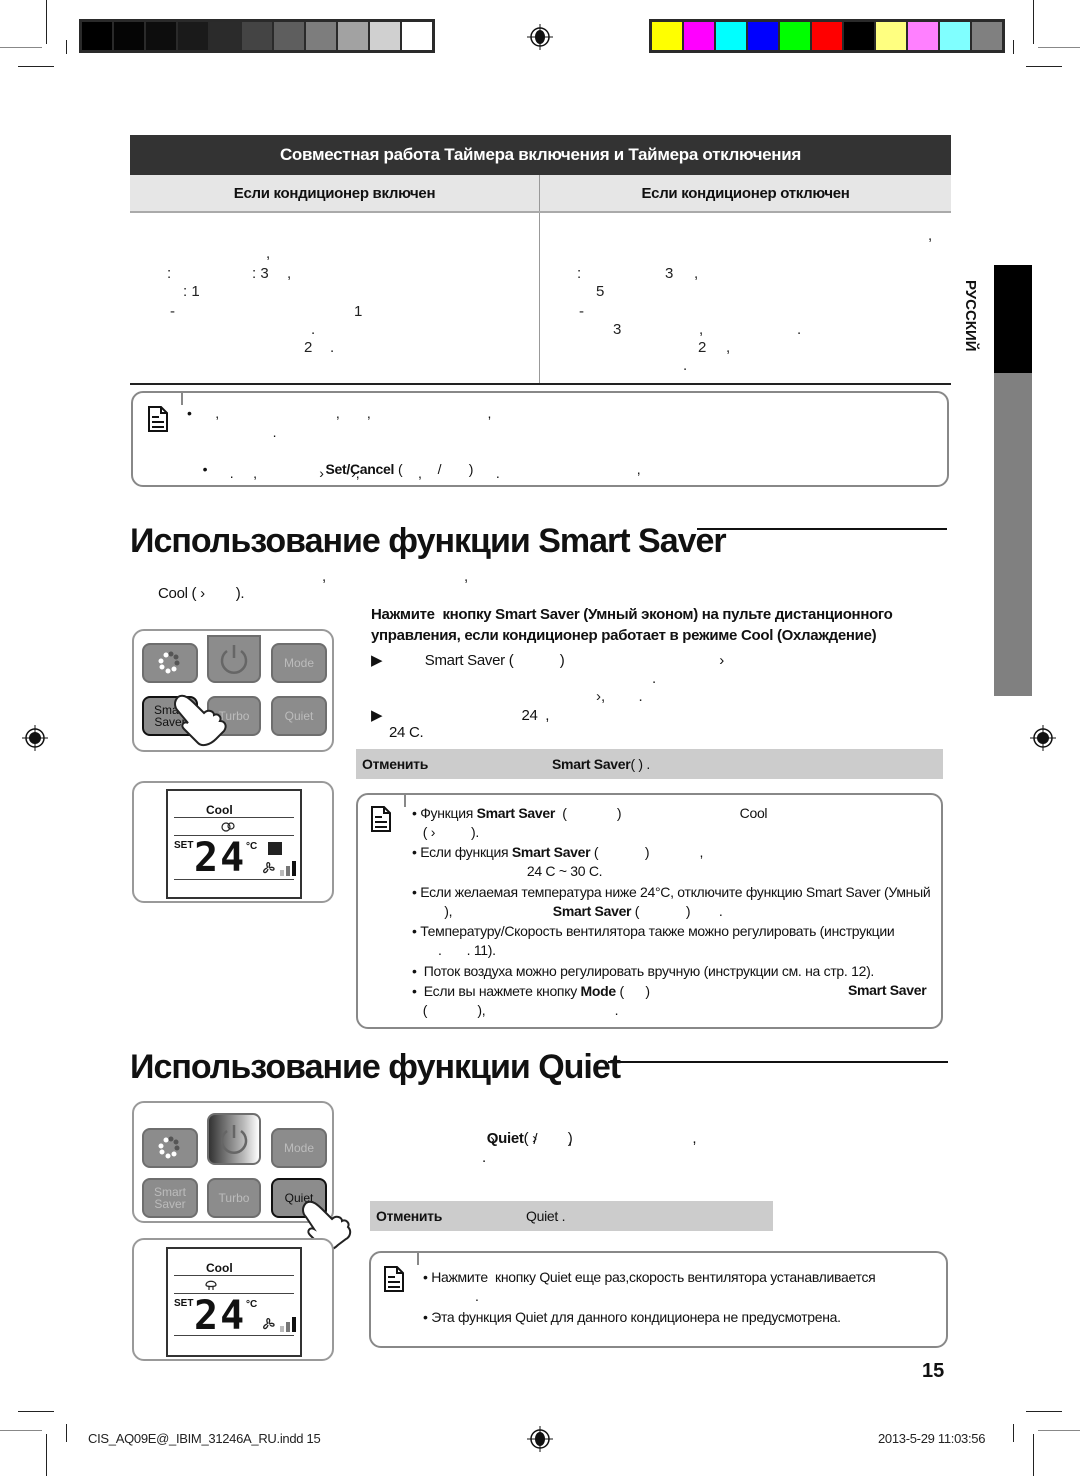 This screenshot has height=1476, width=1080. I want to click on quiet-instruction: ., so click(484, 1157).